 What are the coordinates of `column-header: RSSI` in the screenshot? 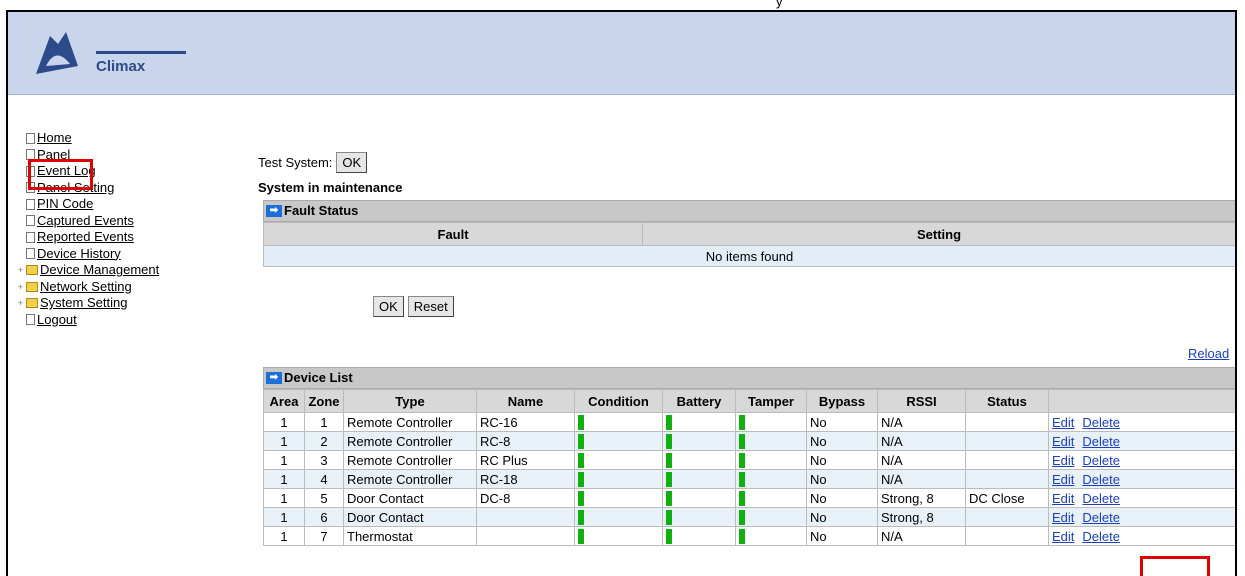 It's located at (921, 401).